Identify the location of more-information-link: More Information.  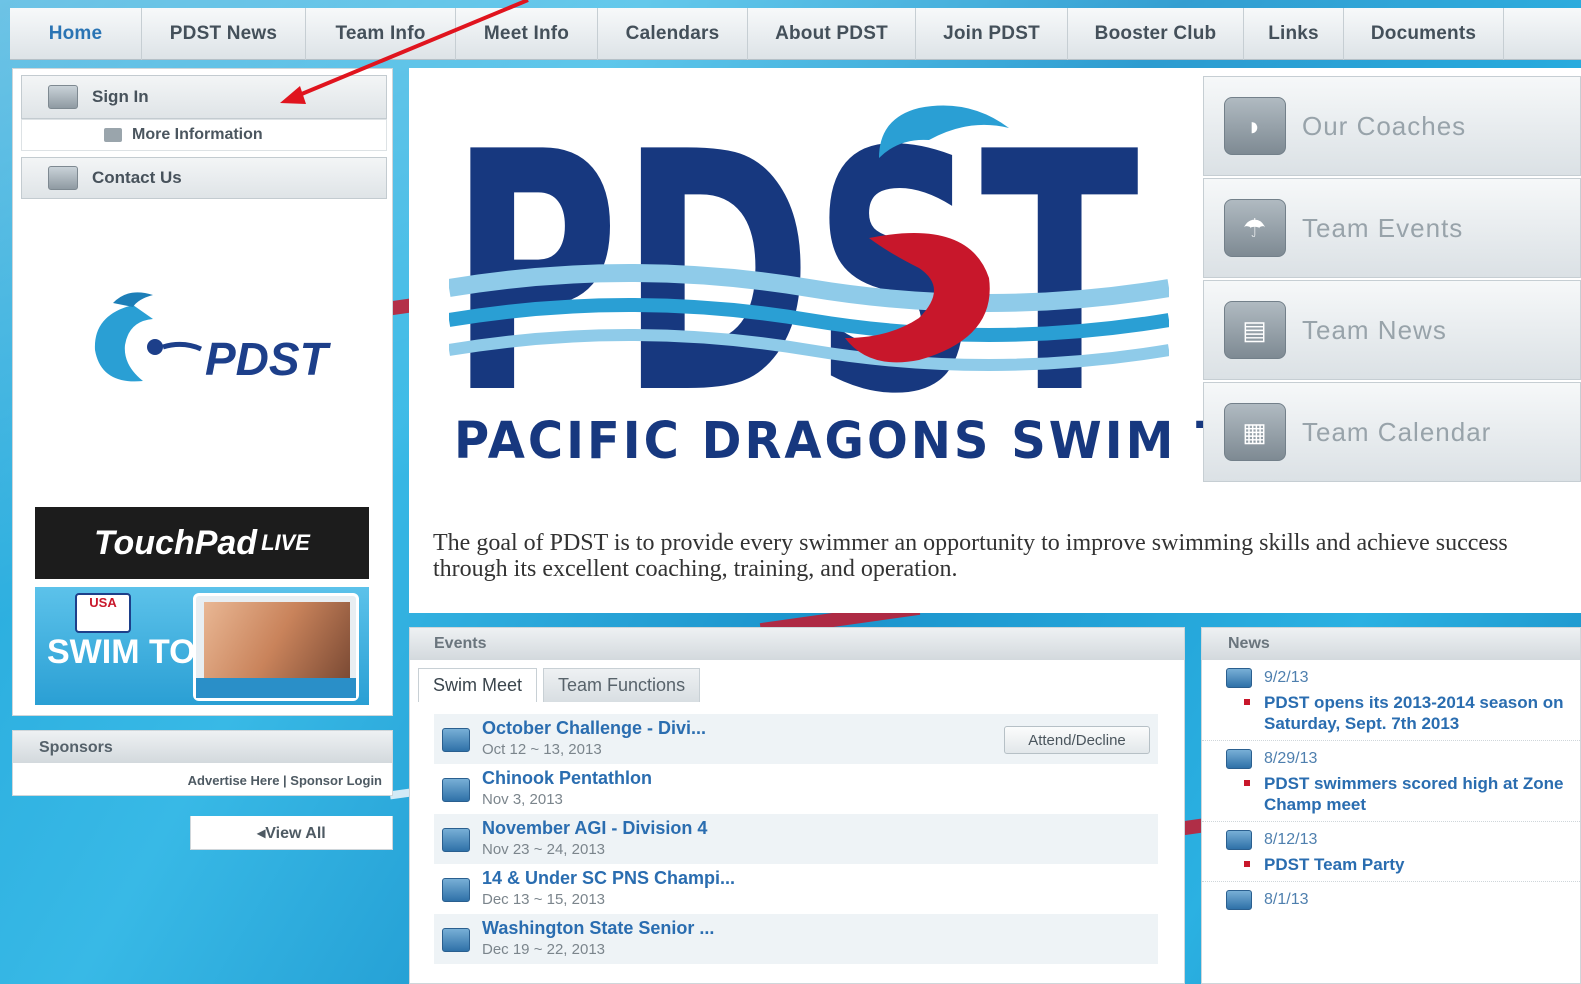
(204, 135).